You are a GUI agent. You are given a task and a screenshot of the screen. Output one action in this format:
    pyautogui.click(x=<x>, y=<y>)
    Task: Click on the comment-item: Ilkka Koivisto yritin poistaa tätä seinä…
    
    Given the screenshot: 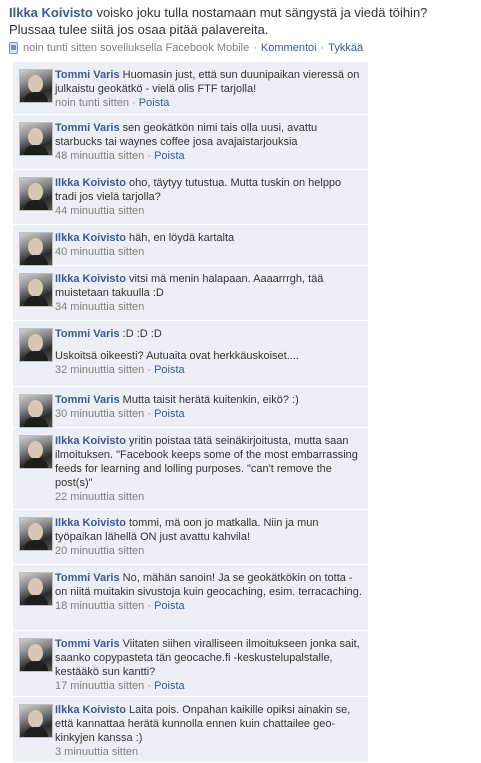 What is the action you would take?
    pyautogui.click(x=190, y=469)
    